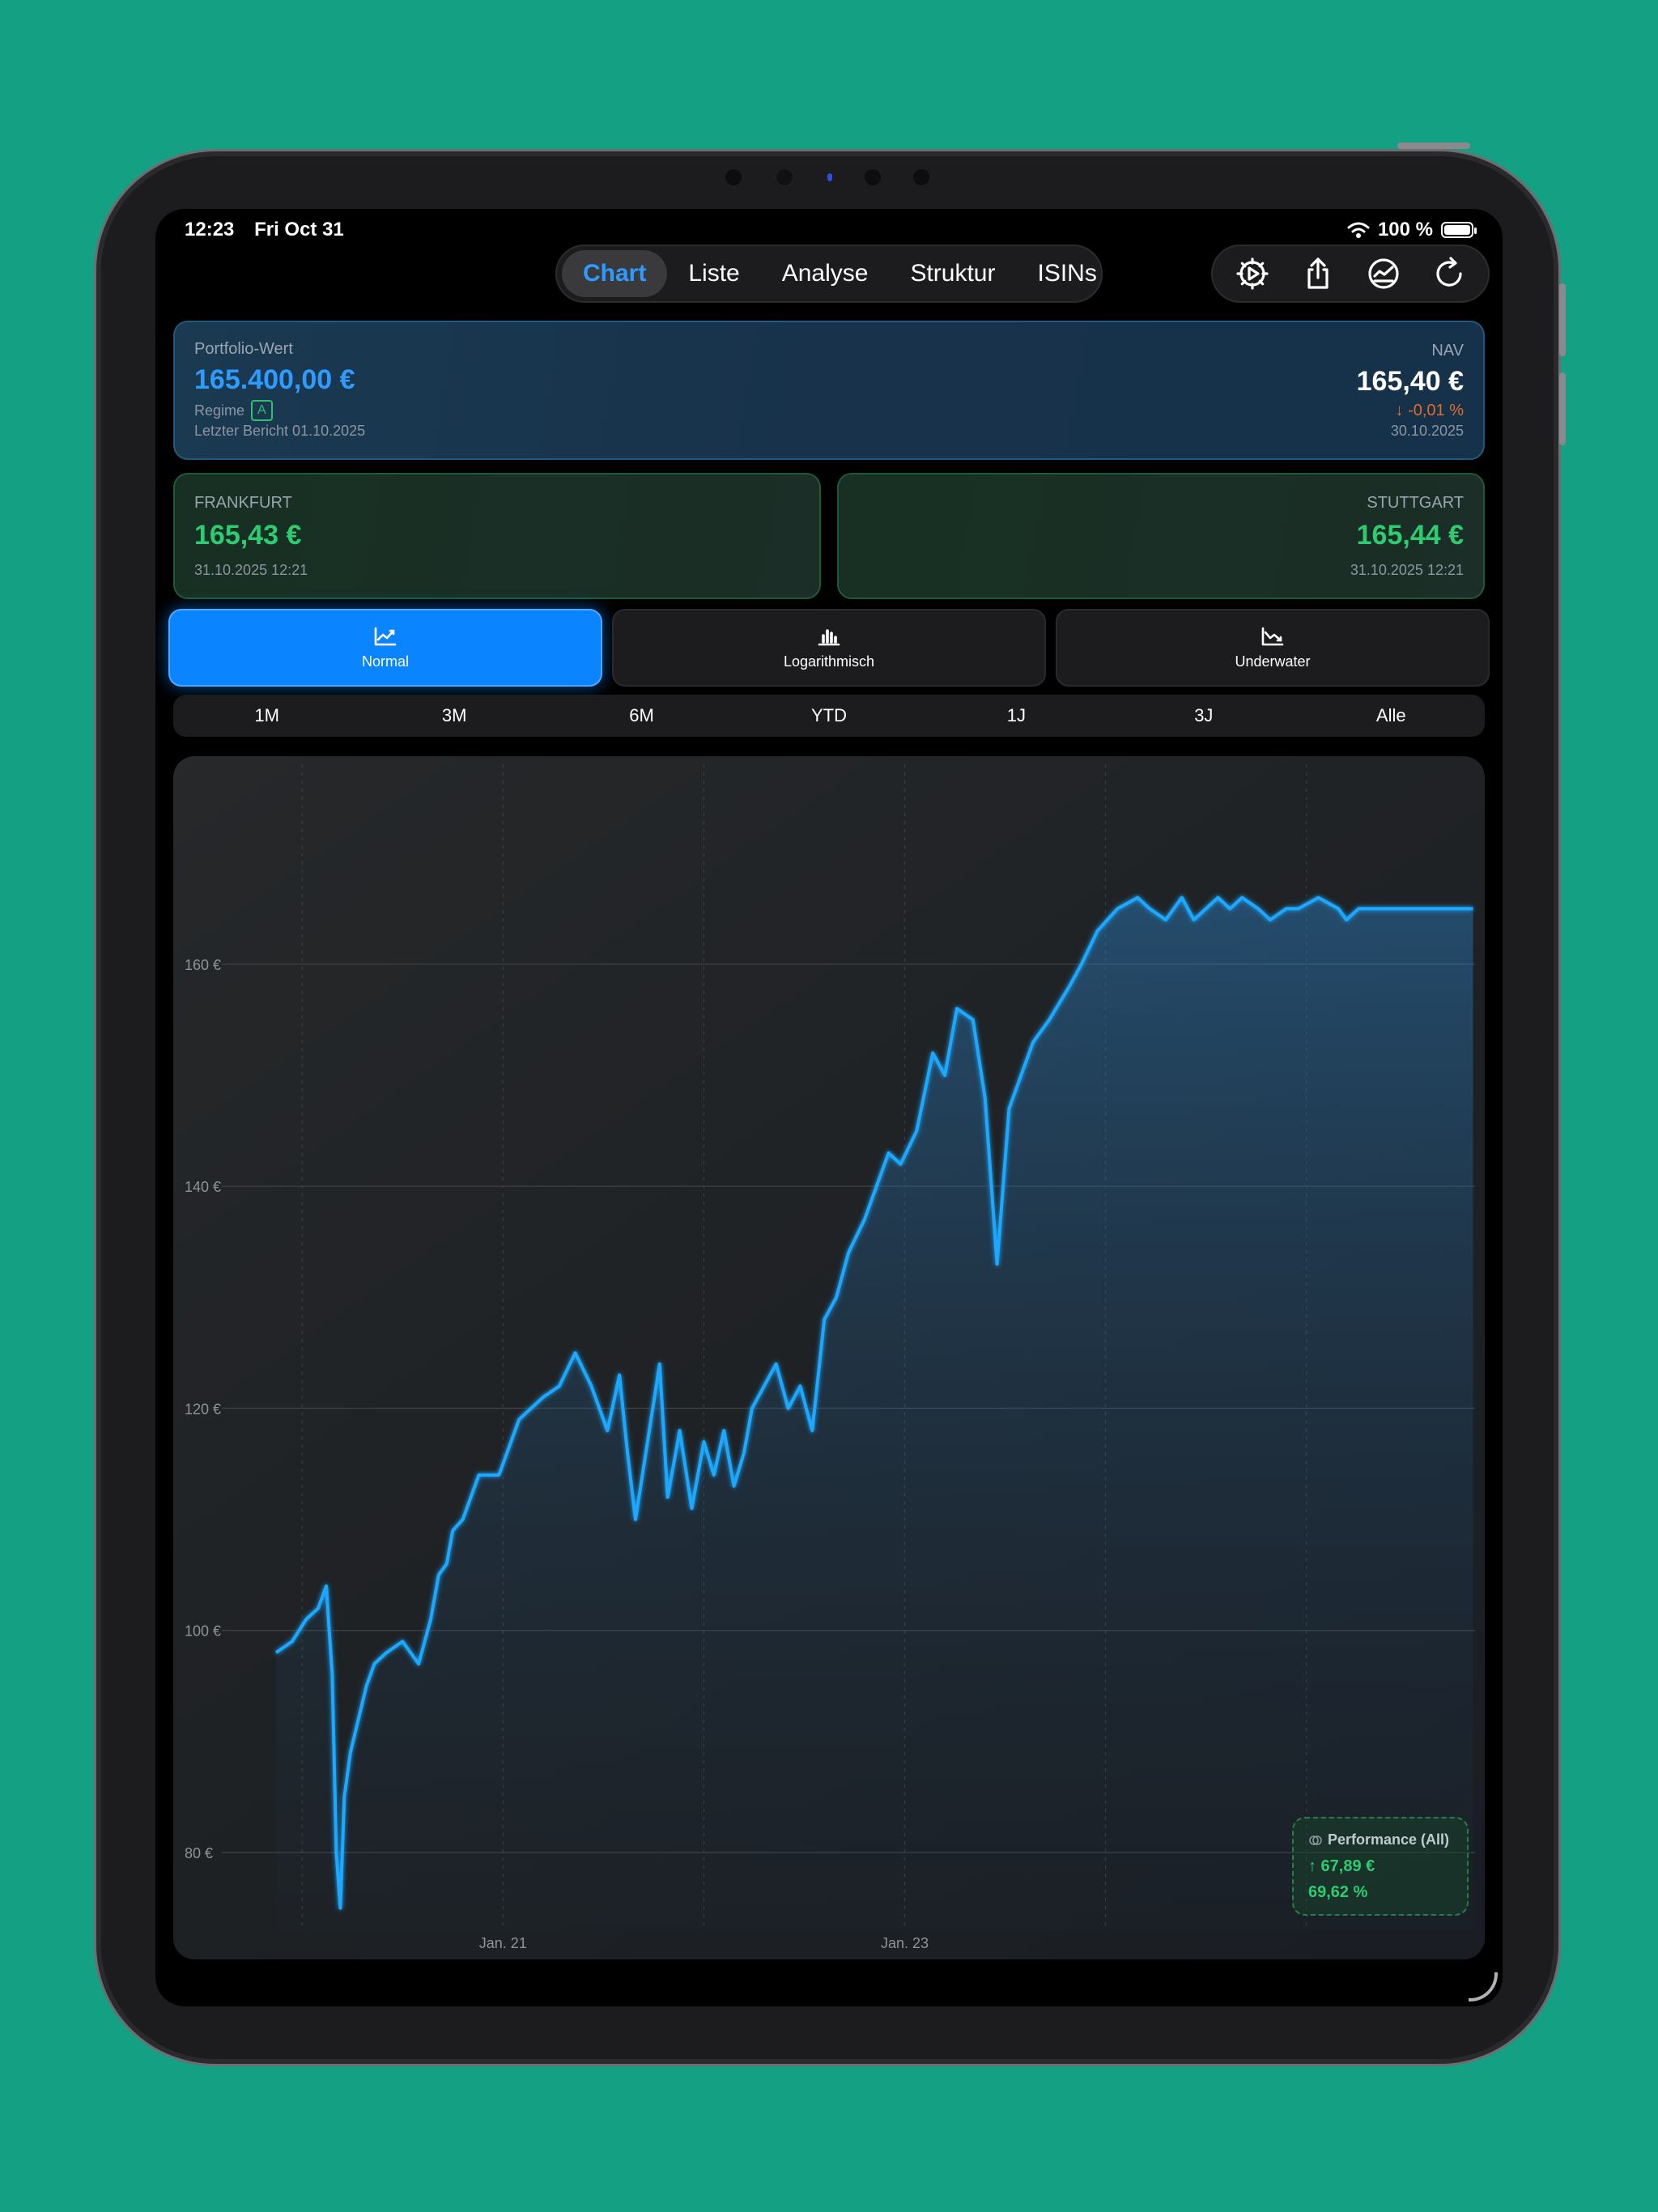 Image resolution: width=1658 pixels, height=2212 pixels. I want to click on range-ytd: YTD, so click(828, 716).